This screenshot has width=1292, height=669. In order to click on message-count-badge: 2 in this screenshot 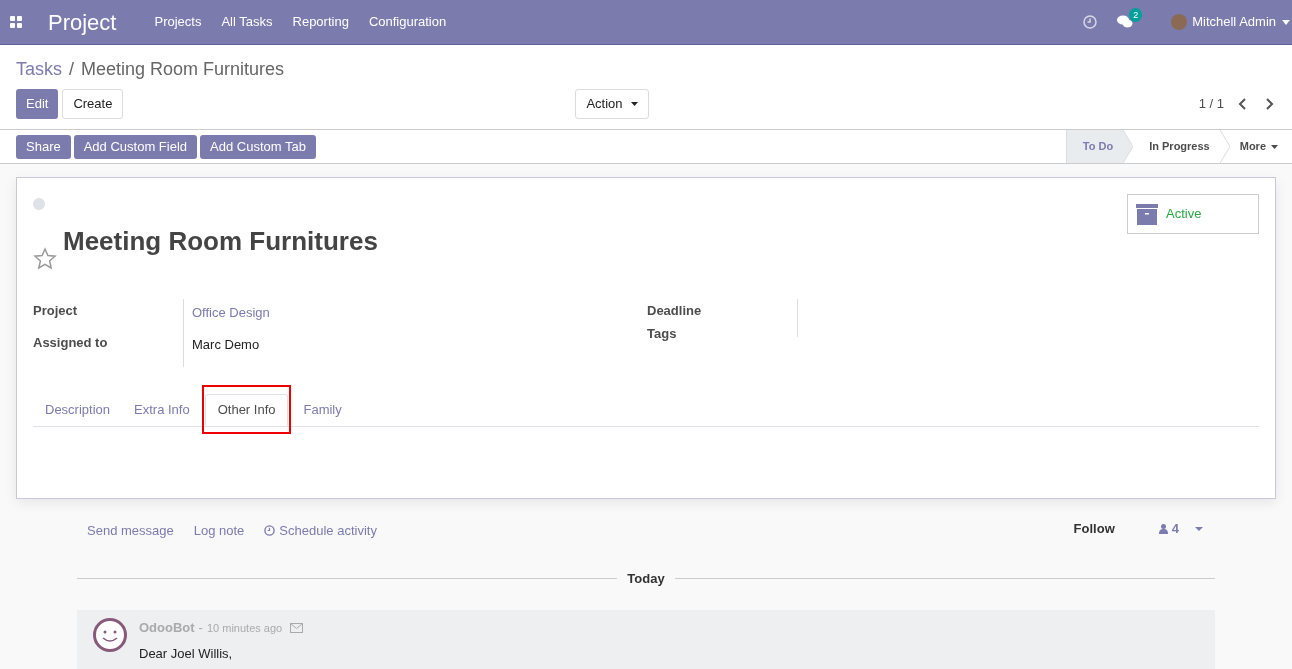, I will do `click(1136, 15)`.